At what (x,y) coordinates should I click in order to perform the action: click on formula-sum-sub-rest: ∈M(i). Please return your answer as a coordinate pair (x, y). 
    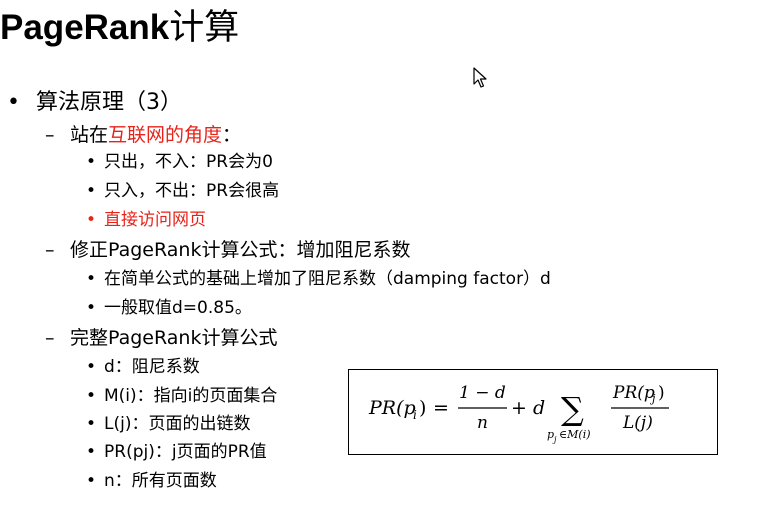
    Looking at the image, I should click on (575, 434).